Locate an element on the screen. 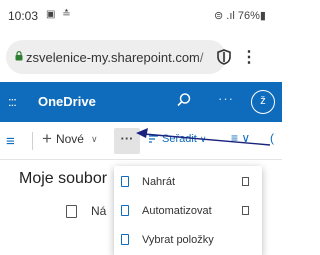 The width and height of the screenshot is (320, 255). file-type-icon is located at coordinates (71, 211).